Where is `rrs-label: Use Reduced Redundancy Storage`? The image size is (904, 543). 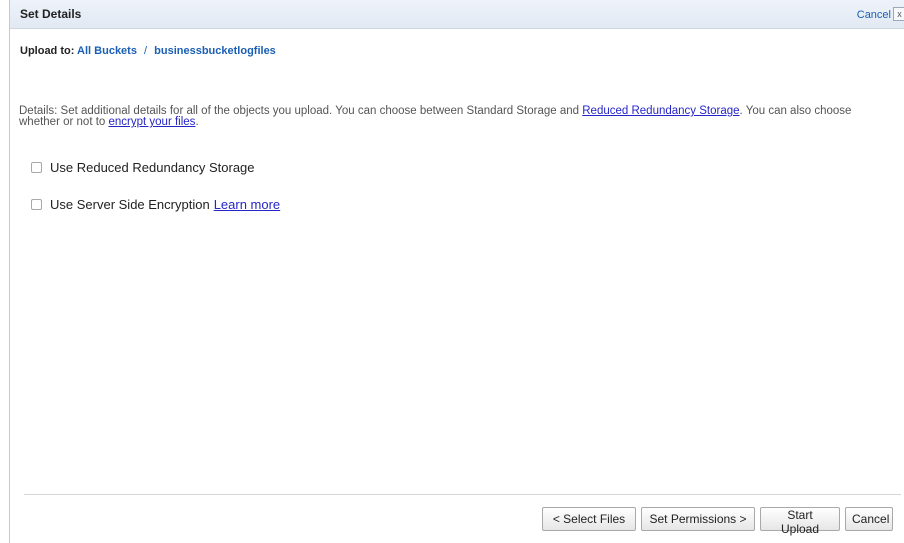
rrs-label: Use Reduced Redundancy Storage is located at coordinates (152, 167).